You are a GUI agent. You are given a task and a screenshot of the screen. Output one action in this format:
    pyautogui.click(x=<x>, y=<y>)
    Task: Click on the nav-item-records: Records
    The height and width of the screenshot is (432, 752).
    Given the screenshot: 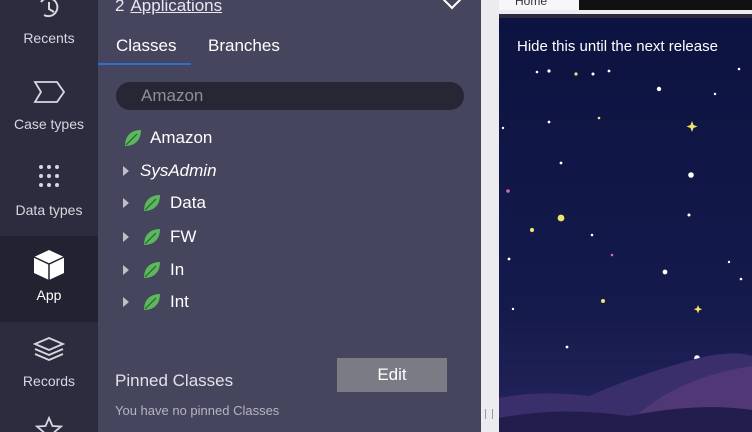 What is the action you would take?
    pyautogui.click(x=49, y=365)
    